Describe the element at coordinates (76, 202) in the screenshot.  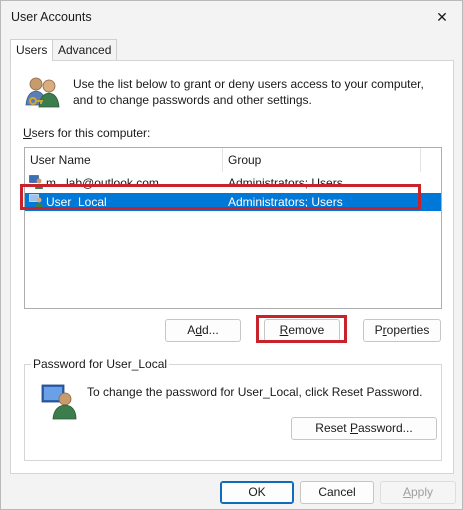
I see `user-name-cell: User_Local` at that location.